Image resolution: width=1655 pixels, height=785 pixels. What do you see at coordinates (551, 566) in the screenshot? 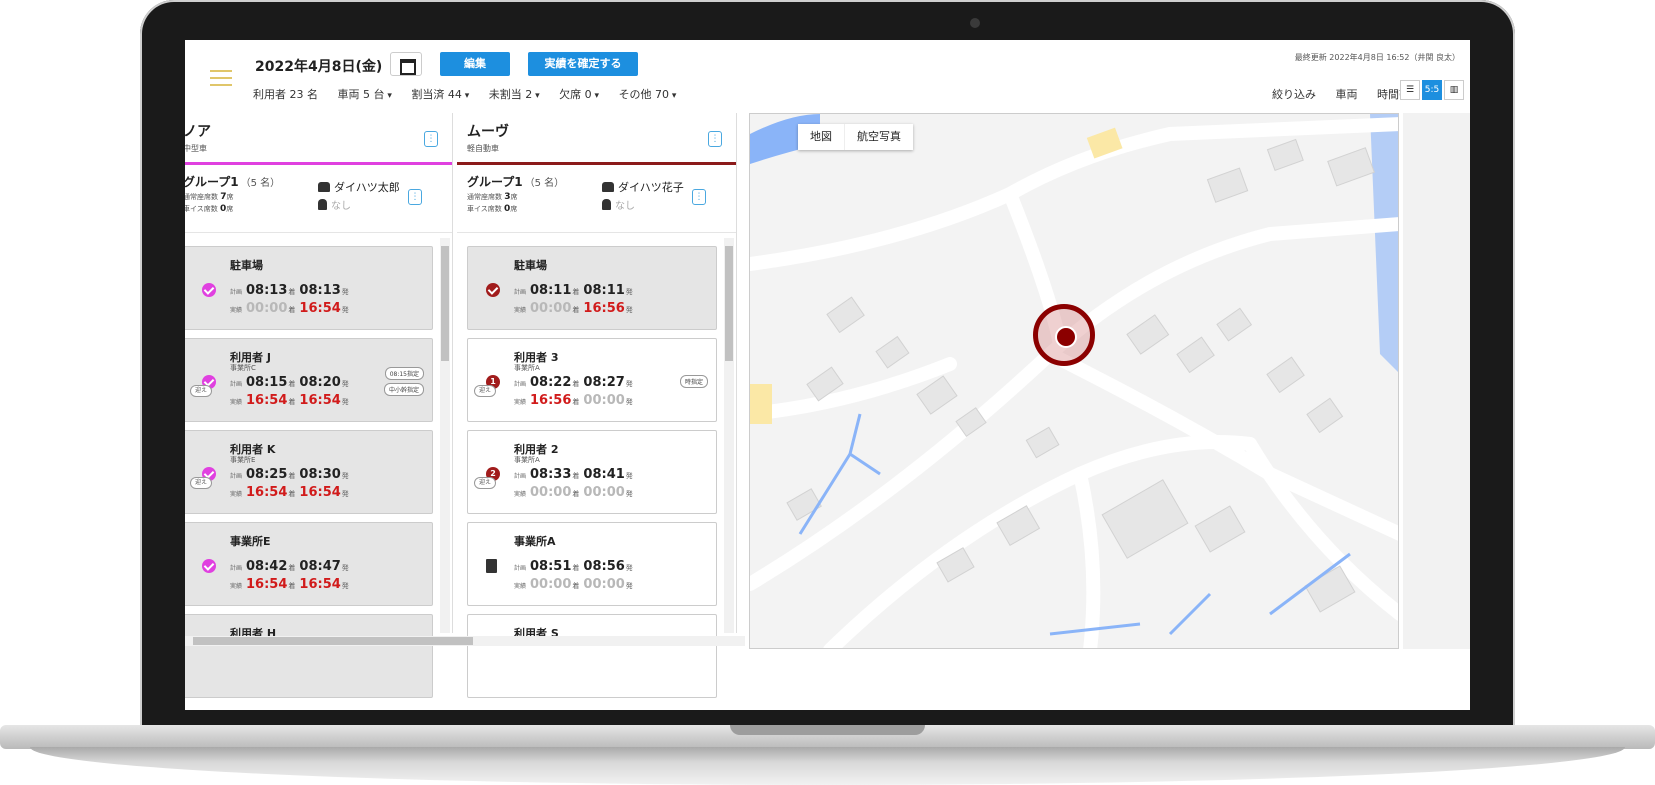
I see `plan-arrive: 08:51` at bounding box center [551, 566].